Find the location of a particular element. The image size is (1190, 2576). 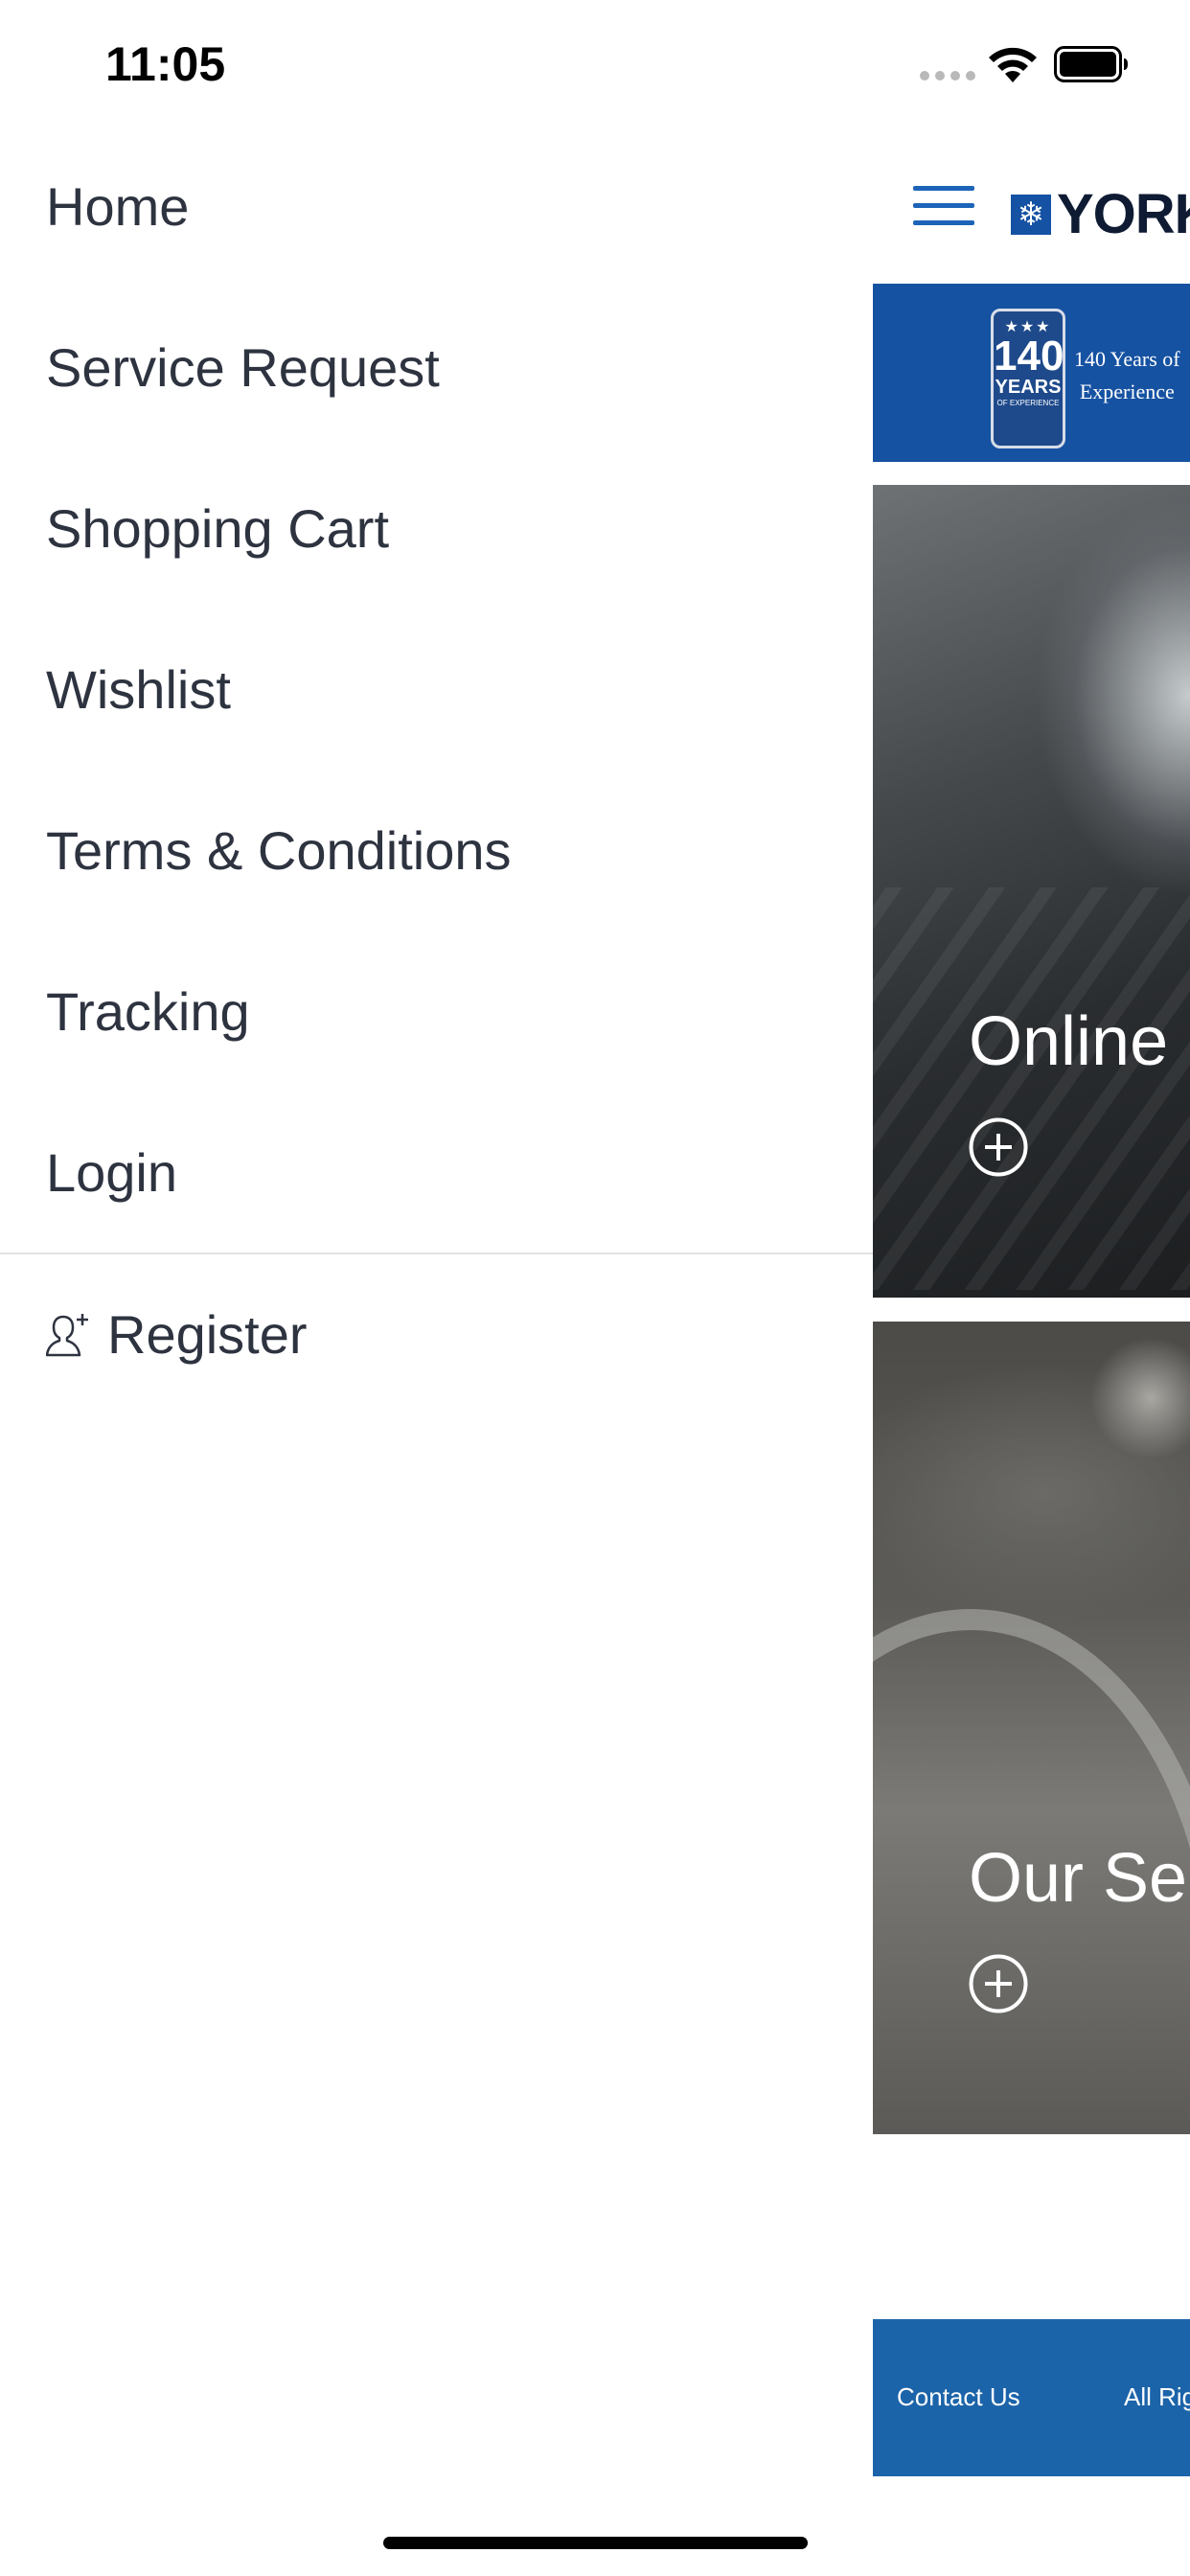

footer-bar: Contact Us All Rig is located at coordinates (1032, 2397).